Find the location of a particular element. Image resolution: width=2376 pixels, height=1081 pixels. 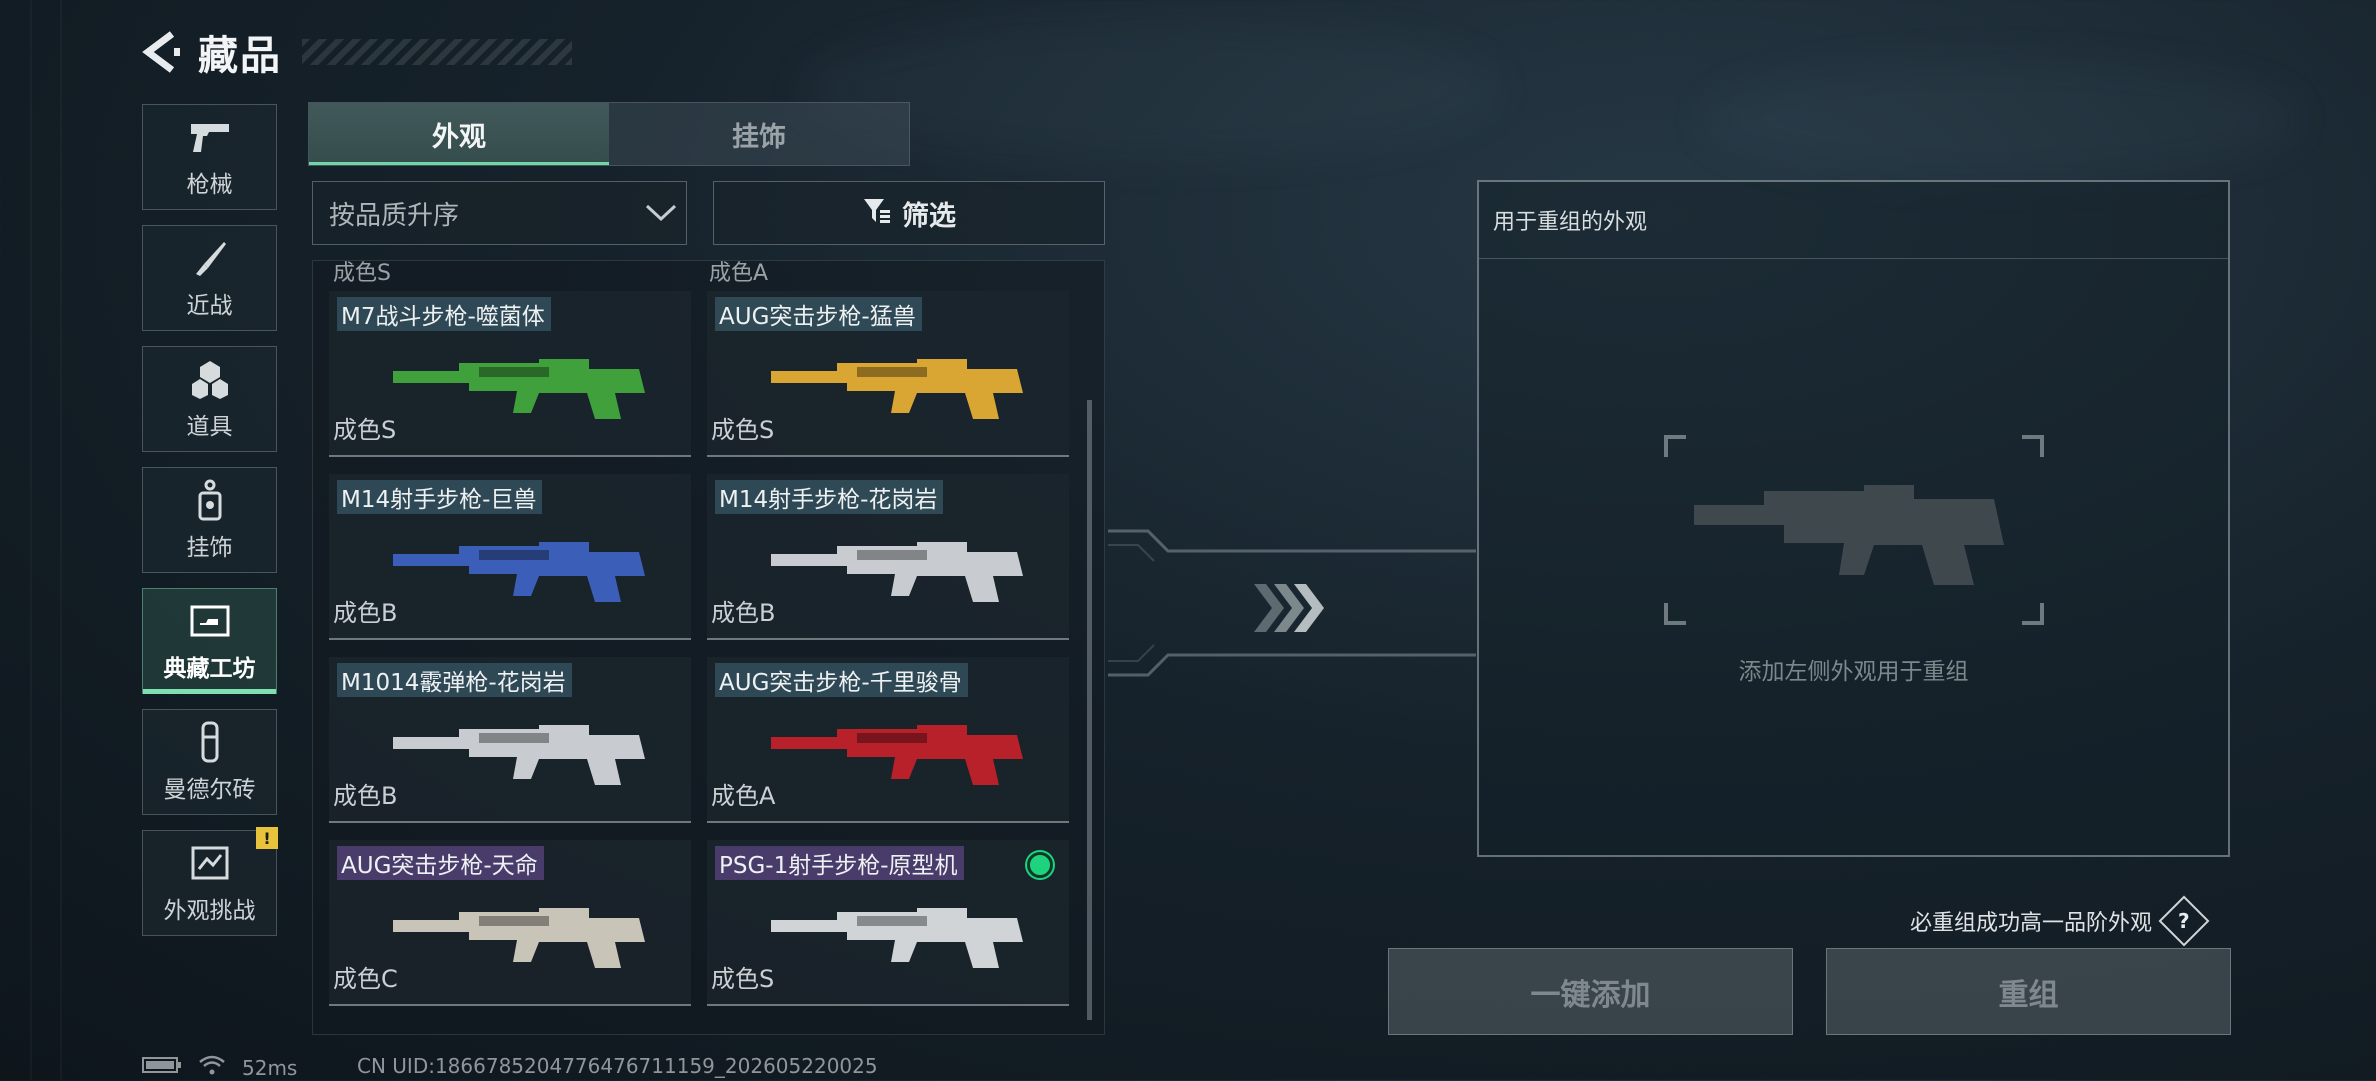

skin-card: AUG突击步枪-千里骏骨成色A is located at coordinates (888, 740).